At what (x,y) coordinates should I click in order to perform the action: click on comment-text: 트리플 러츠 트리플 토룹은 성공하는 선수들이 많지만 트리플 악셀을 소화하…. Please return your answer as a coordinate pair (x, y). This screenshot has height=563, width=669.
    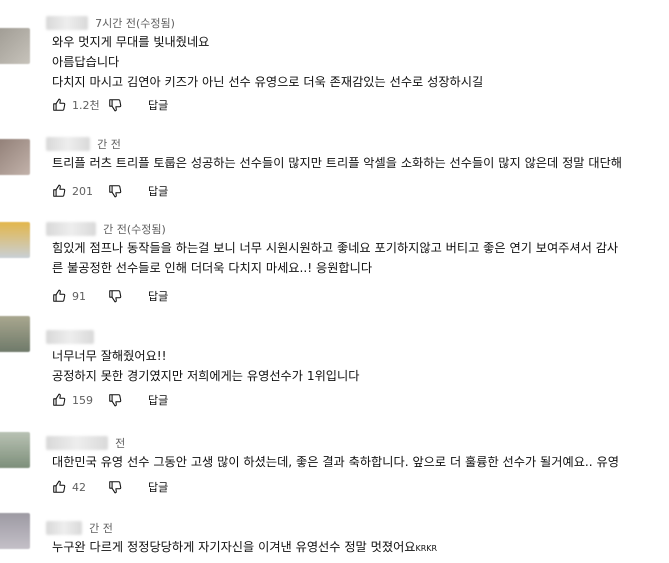
    Looking at the image, I should click on (360, 163).